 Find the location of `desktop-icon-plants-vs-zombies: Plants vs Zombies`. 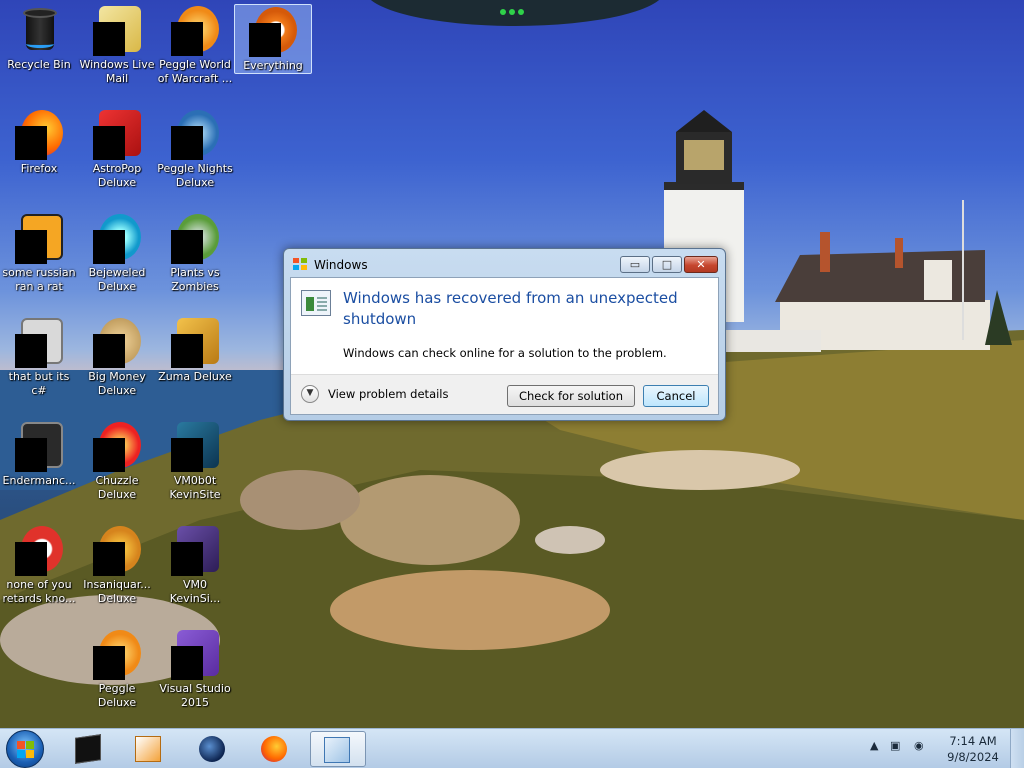

desktop-icon-plants-vs-zombies: Plants vs Zombies is located at coordinates (195, 258).